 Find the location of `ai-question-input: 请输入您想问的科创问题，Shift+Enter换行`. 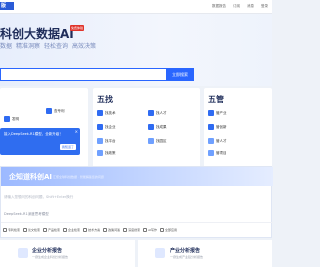

ai-question-input: 请输入您想问的科创问题，Shift+Enter换行 is located at coordinates (38, 197).